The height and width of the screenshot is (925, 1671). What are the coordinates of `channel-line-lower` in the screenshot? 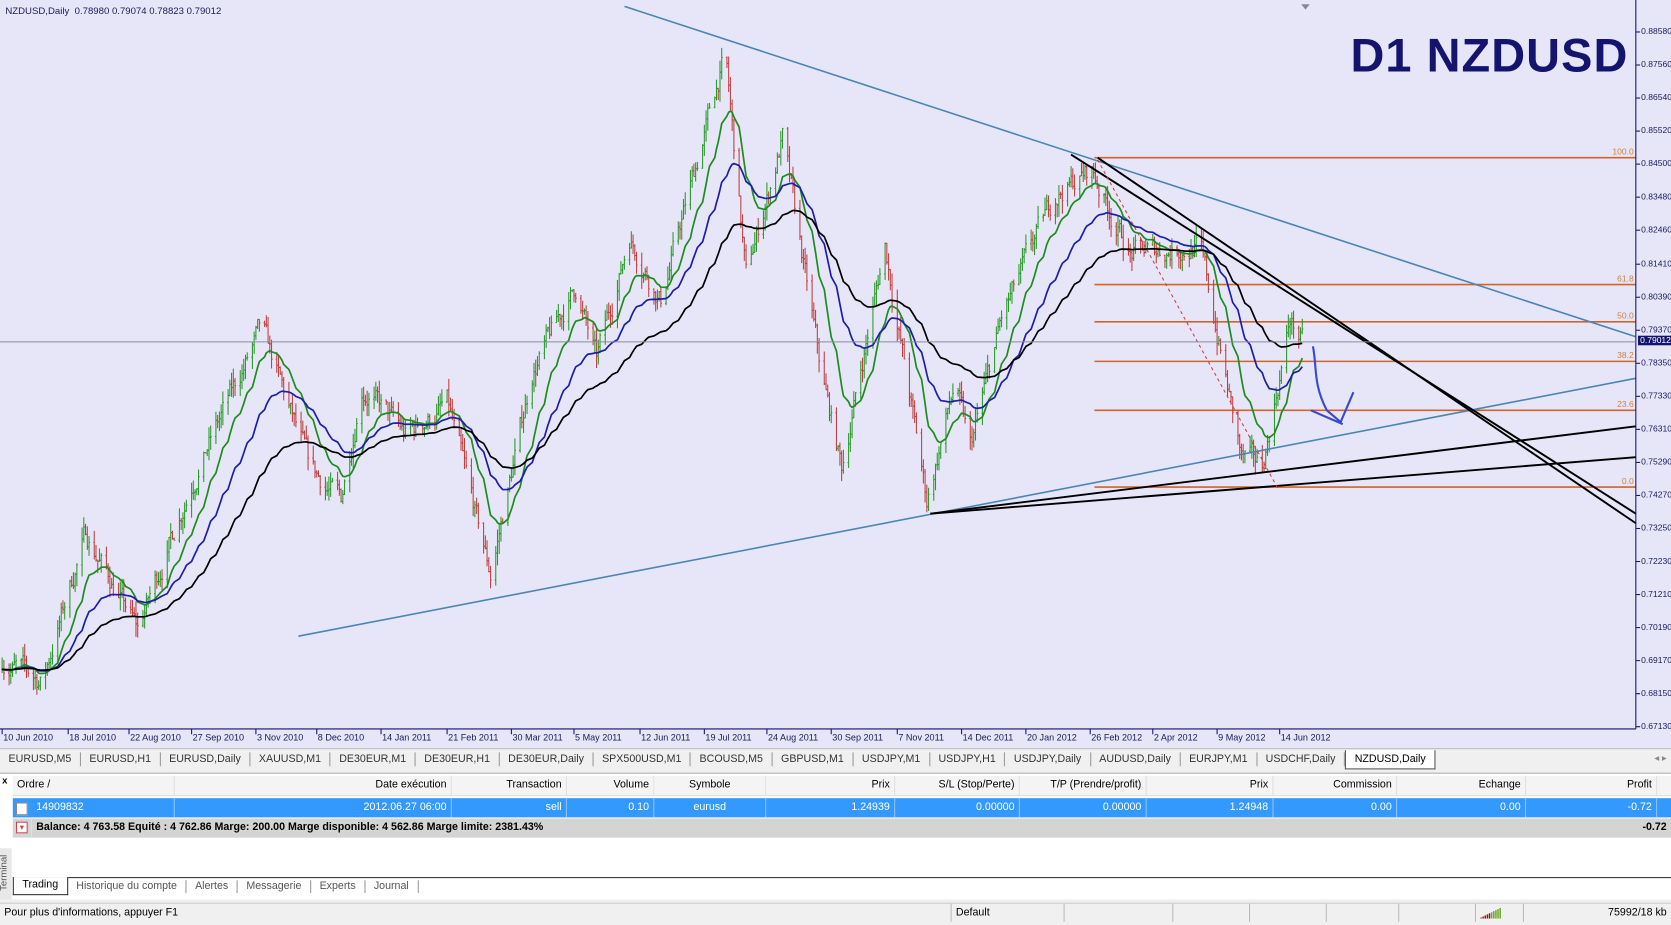 It's located at (1367, 340).